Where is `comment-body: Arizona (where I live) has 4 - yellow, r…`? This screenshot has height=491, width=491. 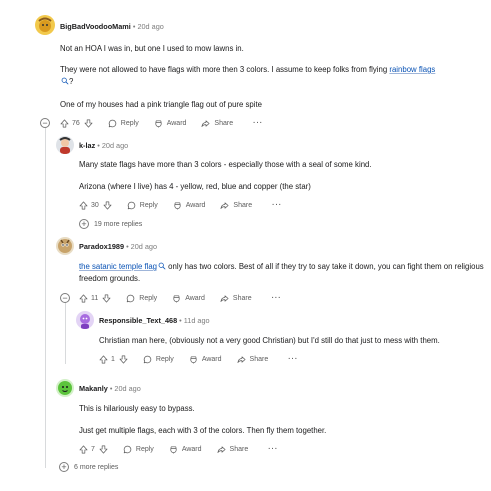
comment-body: Arizona (where I live) has 4 - yellow, r… is located at coordinates (279, 187).